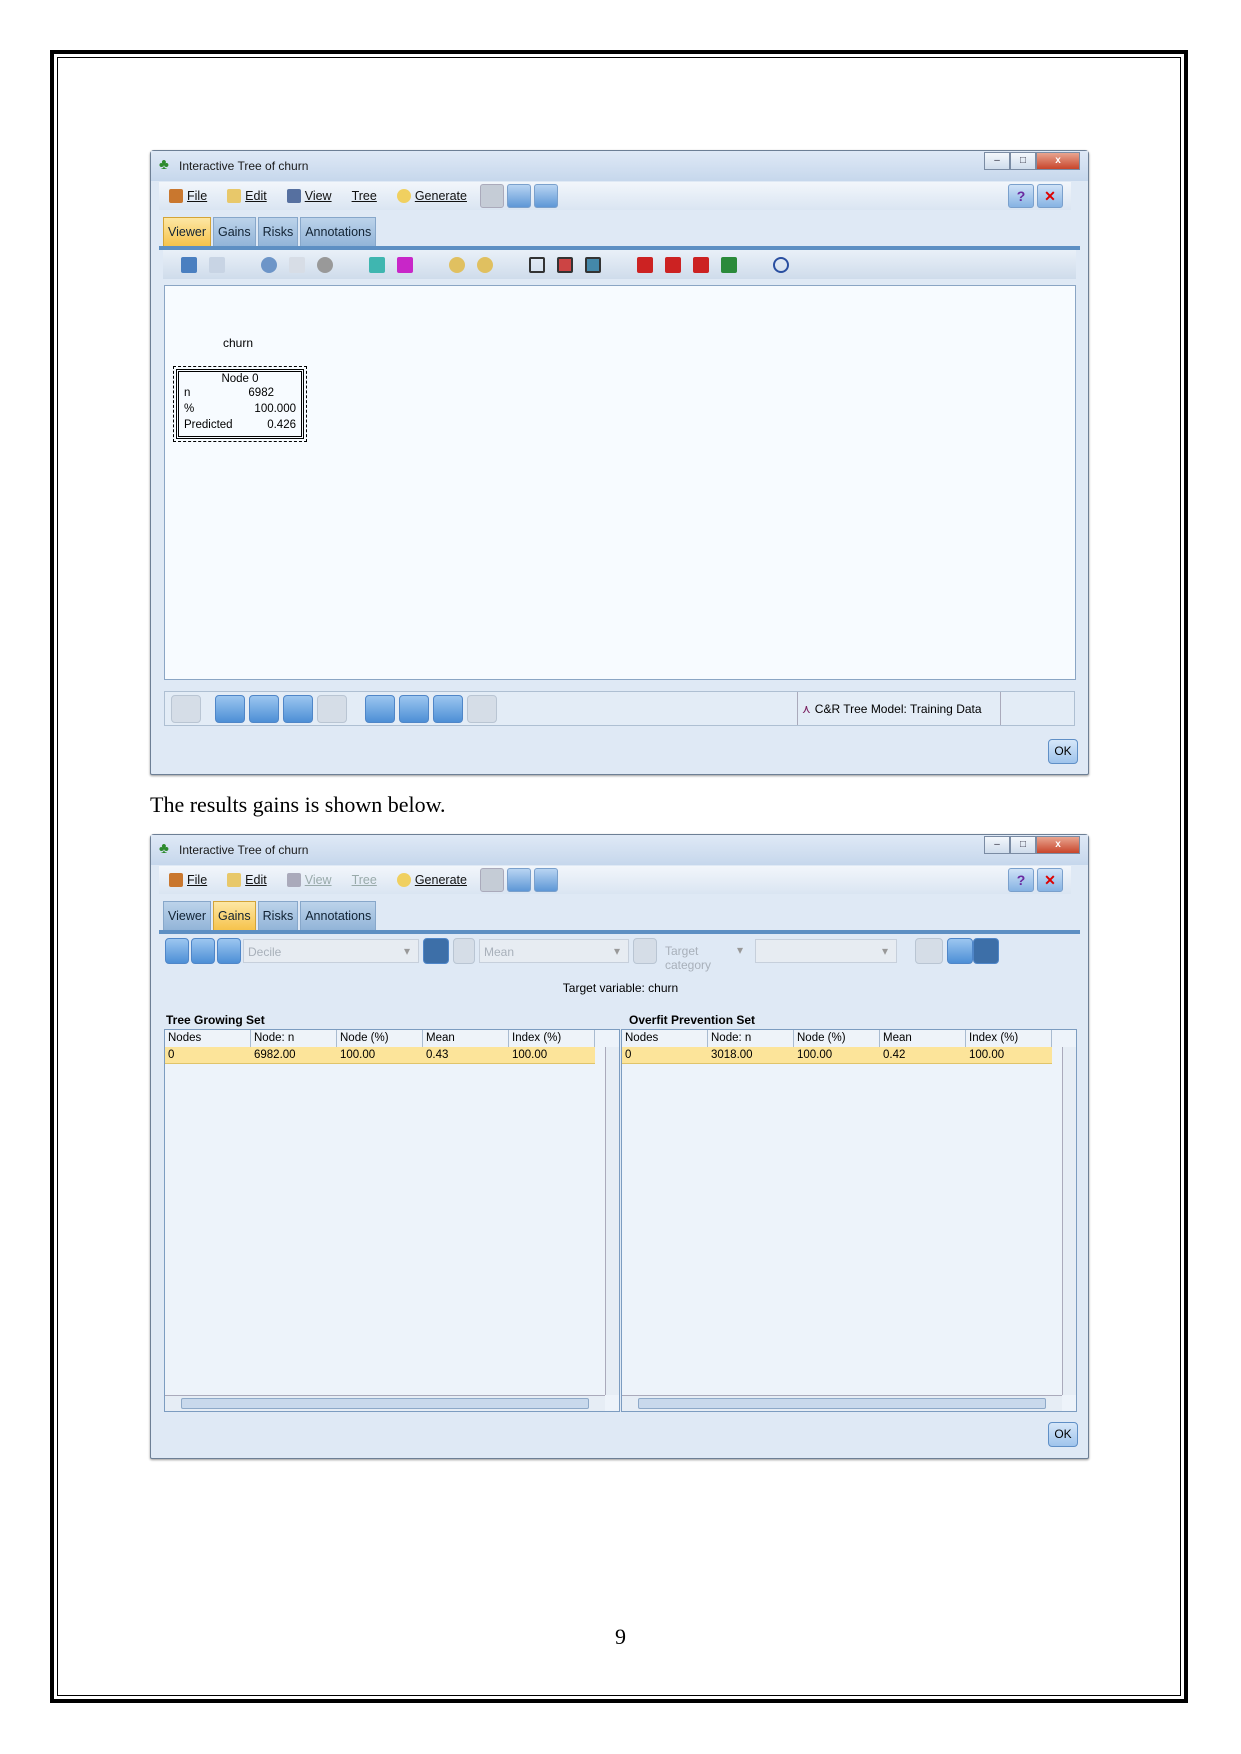 Image resolution: width=1241 pixels, height=1754 pixels. What do you see at coordinates (619, 264) in the screenshot?
I see `viewer-toolbar` at bounding box center [619, 264].